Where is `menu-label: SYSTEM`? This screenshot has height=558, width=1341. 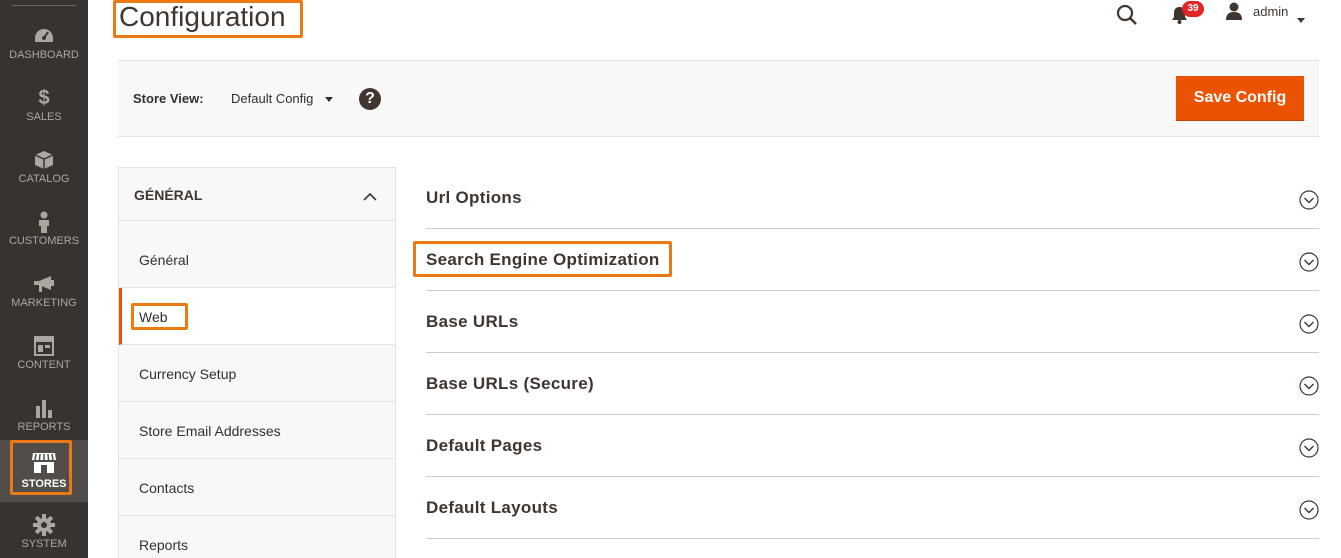 menu-label: SYSTEM is located at coordinates (44, 544).